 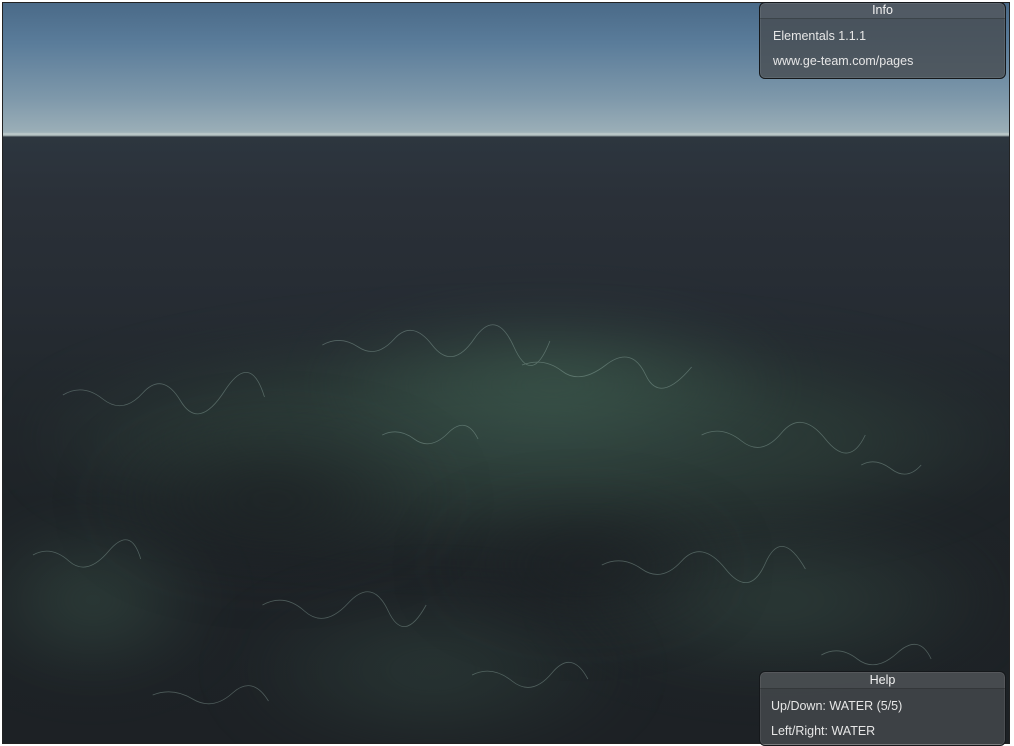 What do you see at coordinates (843, 61) in the screenshot?
I see `website-label: www.ge-team.com/pages` at bounding box center [843, 61].